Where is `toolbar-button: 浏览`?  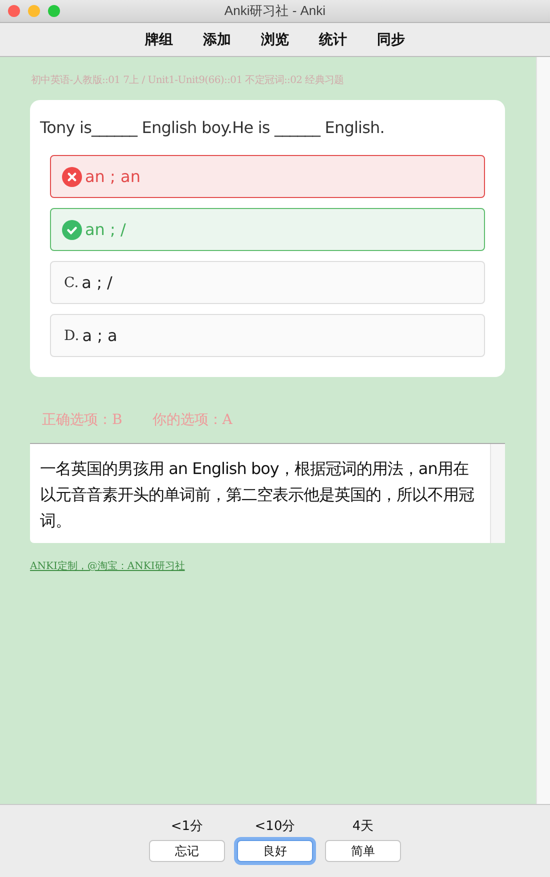 toolbar-button: 浏览 is located at coordinates (275, 39).